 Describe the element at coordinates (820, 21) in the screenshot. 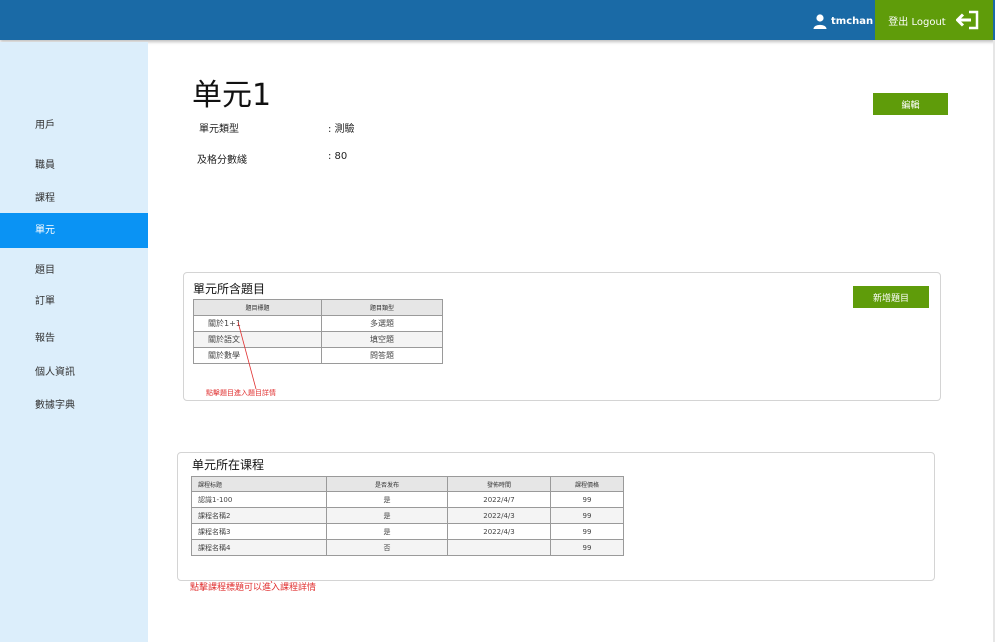

I see `user-icon` at that location.